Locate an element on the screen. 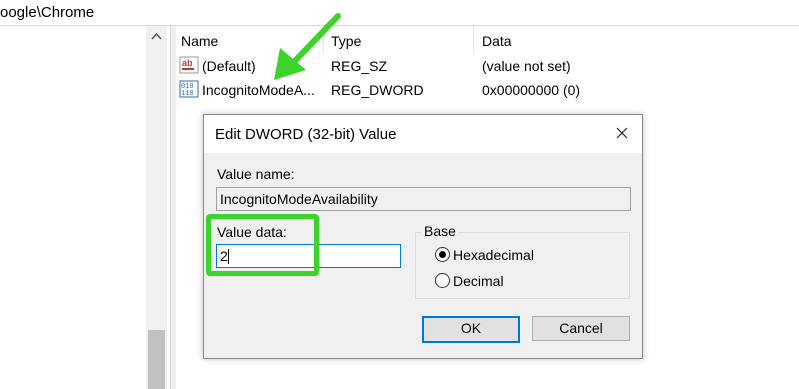 The height and width of the screenshot is (389, 799). value-name-label: Value name: is located at coordinates (256, 174).